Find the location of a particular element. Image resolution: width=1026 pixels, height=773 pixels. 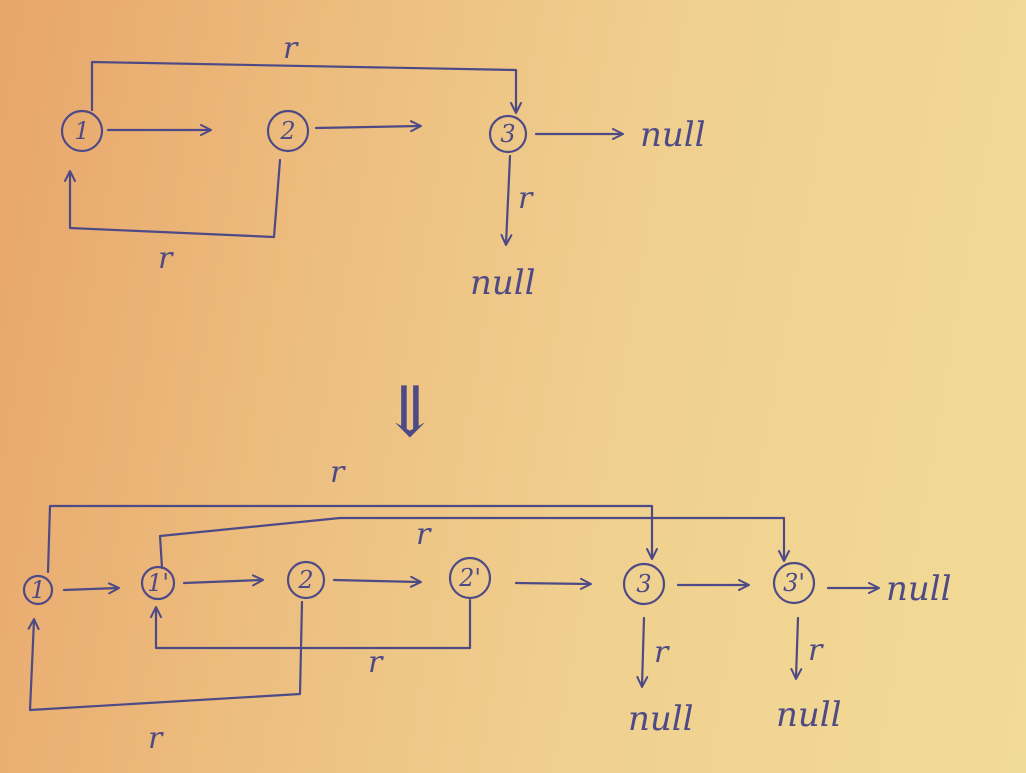

bottom-node-1: 1 is located at coordinates (38, 590).